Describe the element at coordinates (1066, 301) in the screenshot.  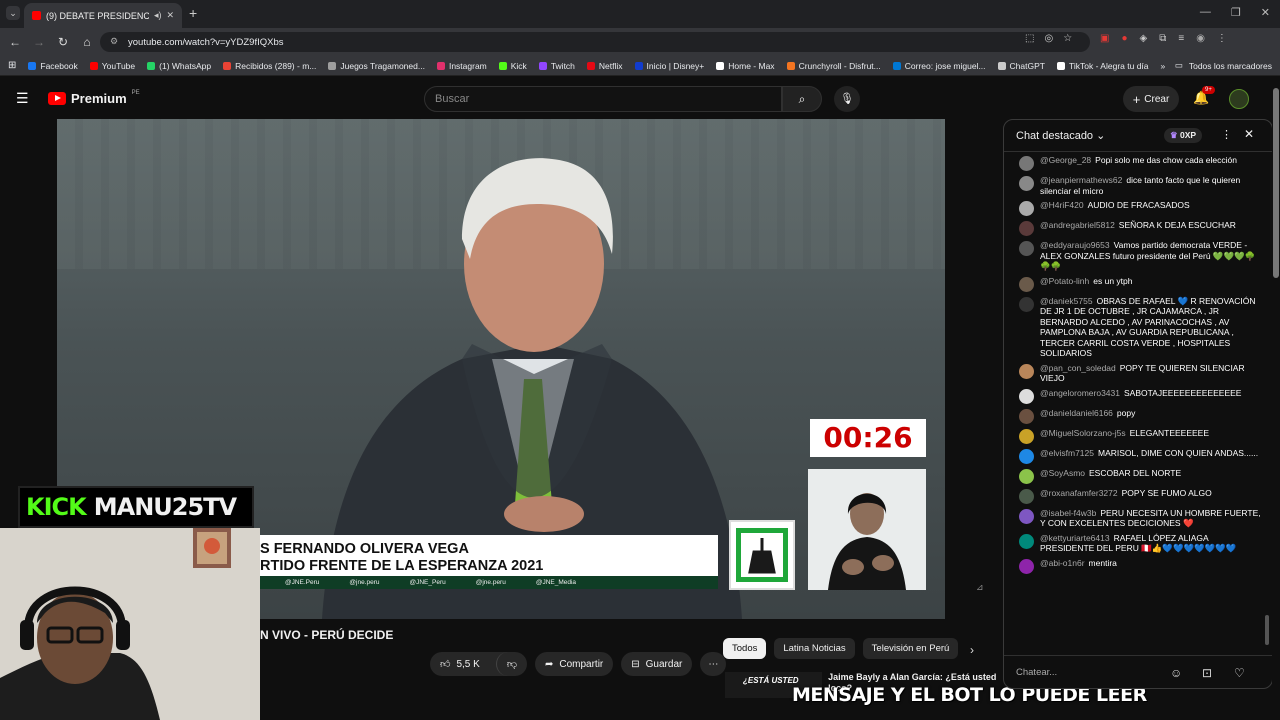
I see `chat-author: @daniek5755` at that location.